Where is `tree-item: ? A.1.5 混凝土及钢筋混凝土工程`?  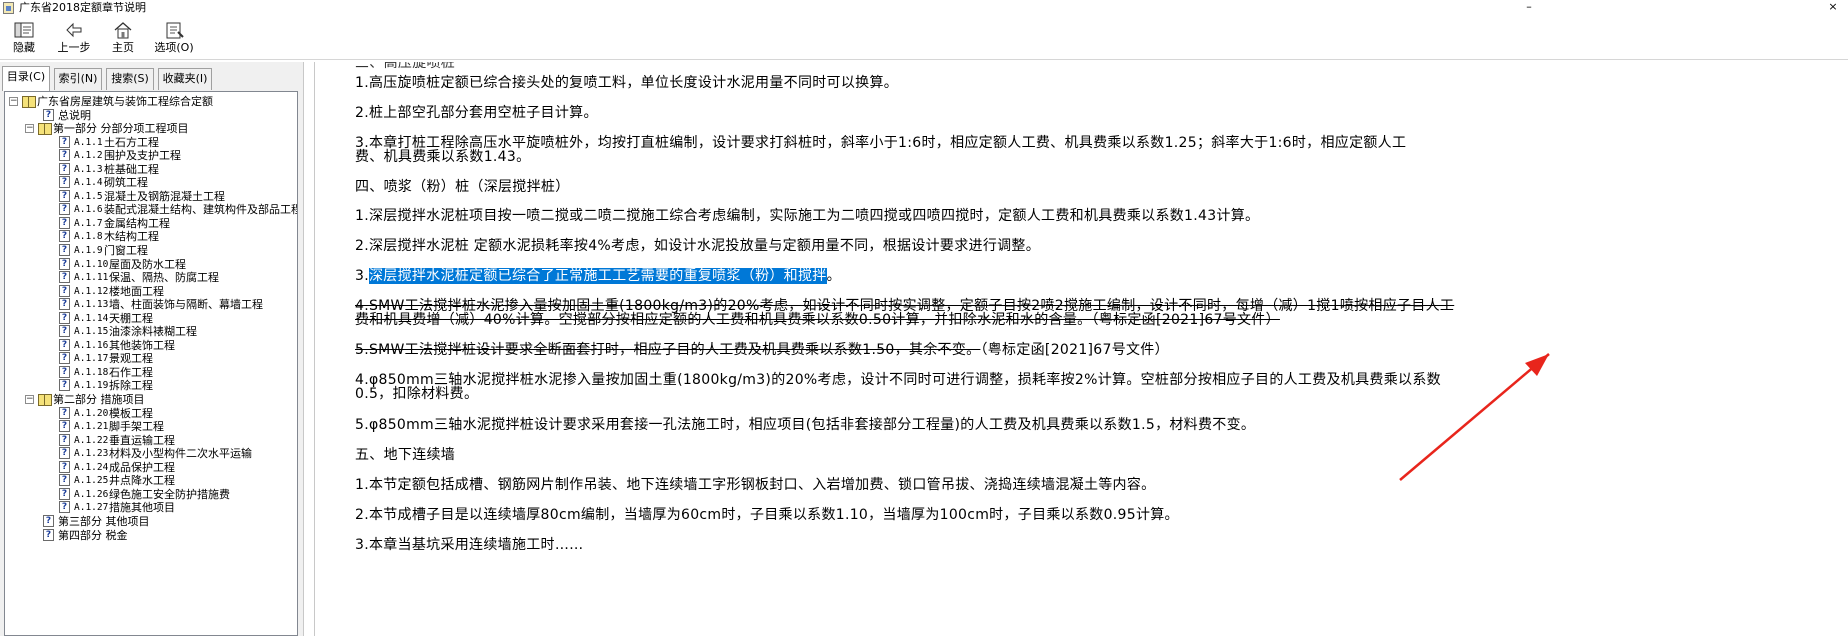 tree-item: ? A.1.5 混凝土及钢筋混凝土工程 is located at coordinates (151, 196).